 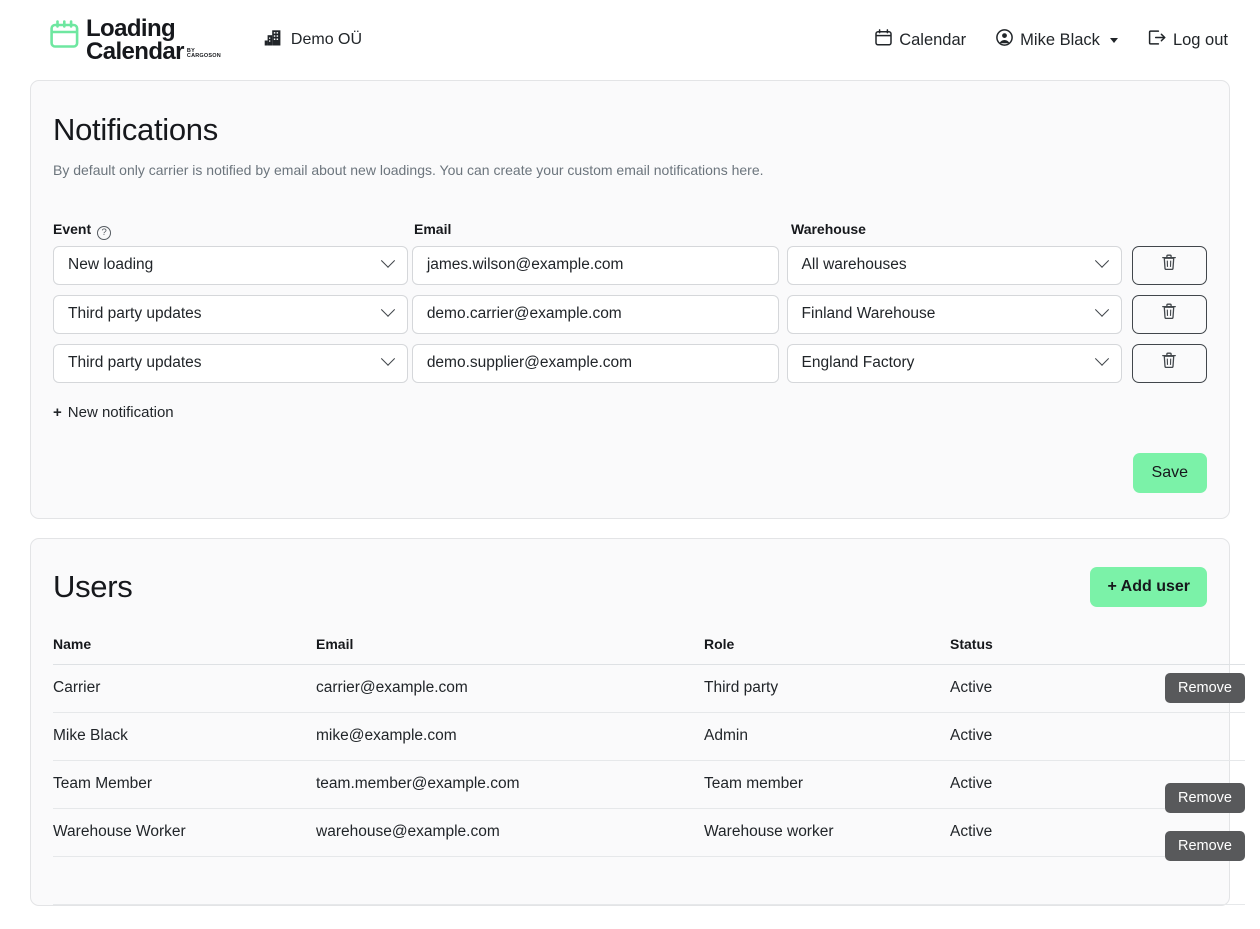 I want to click on nav-right-group: Calendar Mike Black Log out, so click(x=1051, y=40).